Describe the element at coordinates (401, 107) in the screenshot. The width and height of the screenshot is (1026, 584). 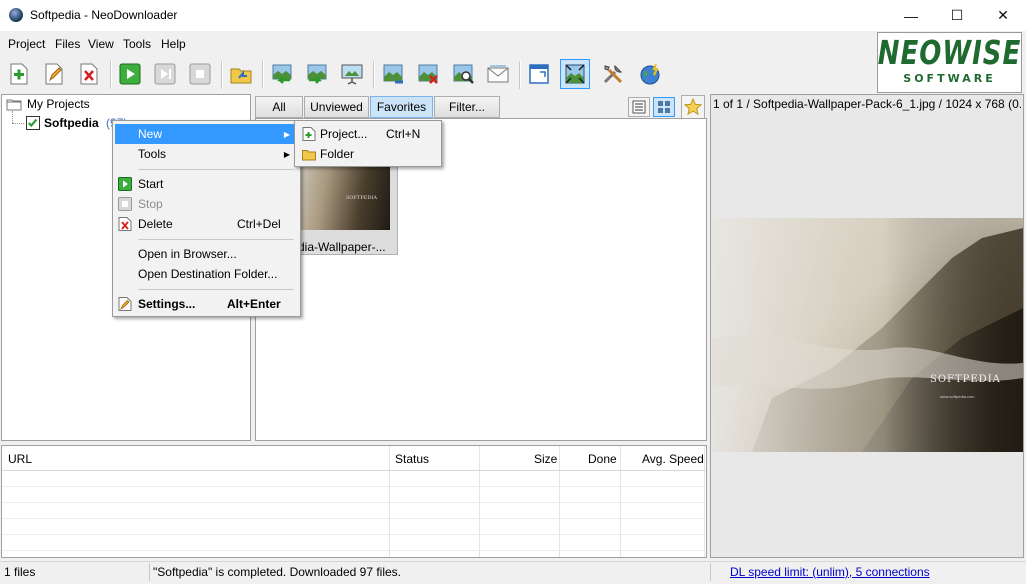
I see `tab-favorites: Favorites` at that location.